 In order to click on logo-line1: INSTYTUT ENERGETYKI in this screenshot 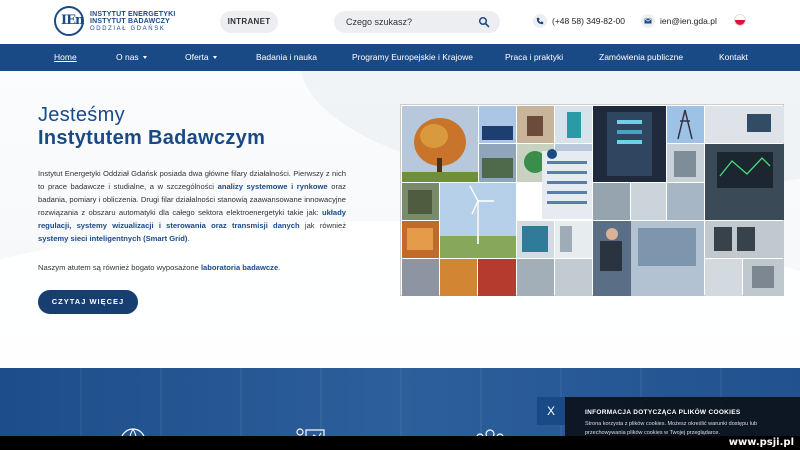, I will do `click(133, 14)`.